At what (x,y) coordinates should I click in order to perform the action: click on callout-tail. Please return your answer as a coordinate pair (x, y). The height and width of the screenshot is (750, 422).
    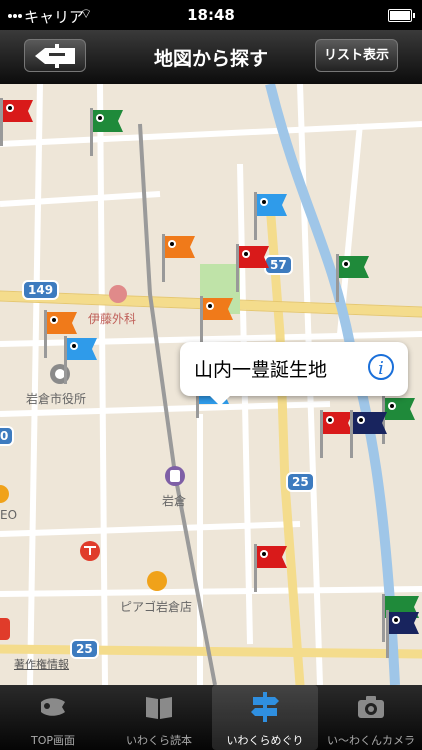
    Looking at the image, I should click on (220, 401).